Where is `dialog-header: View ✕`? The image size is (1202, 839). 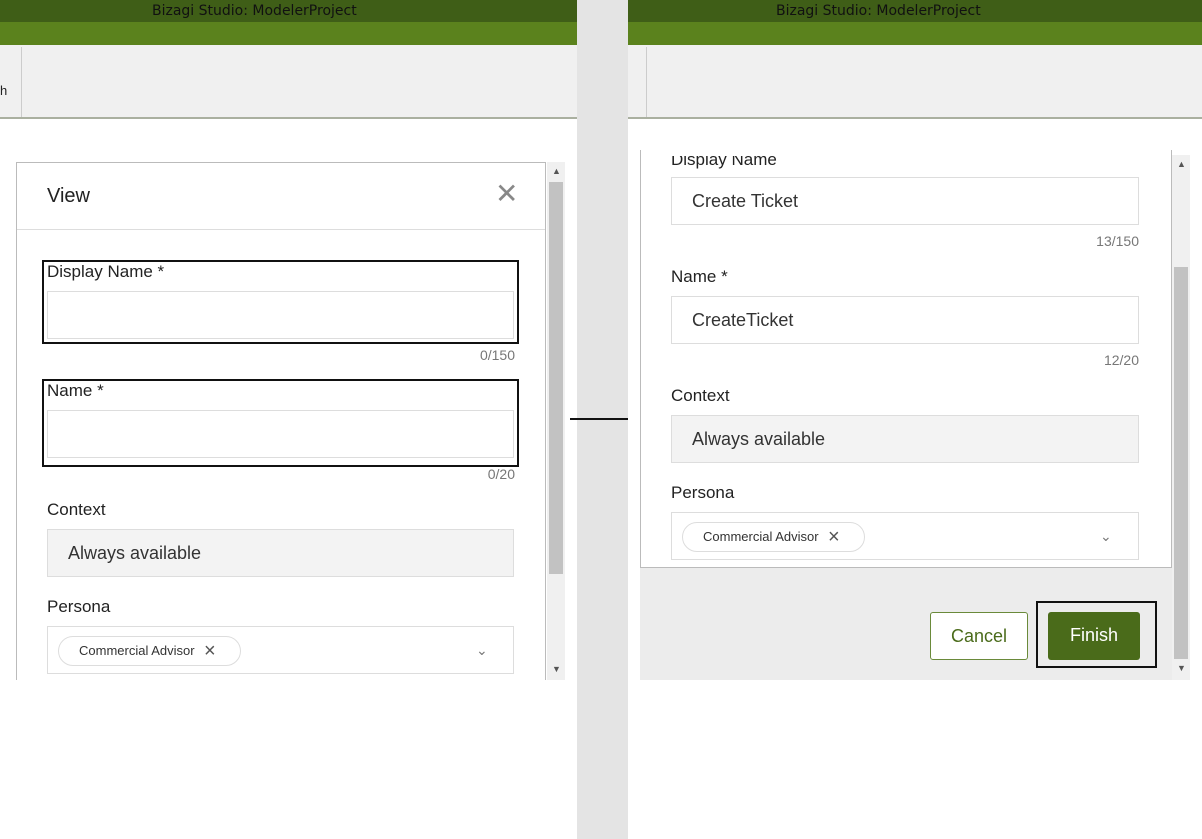
dialog-header: View ✕ is located at coordinates (281, 196).